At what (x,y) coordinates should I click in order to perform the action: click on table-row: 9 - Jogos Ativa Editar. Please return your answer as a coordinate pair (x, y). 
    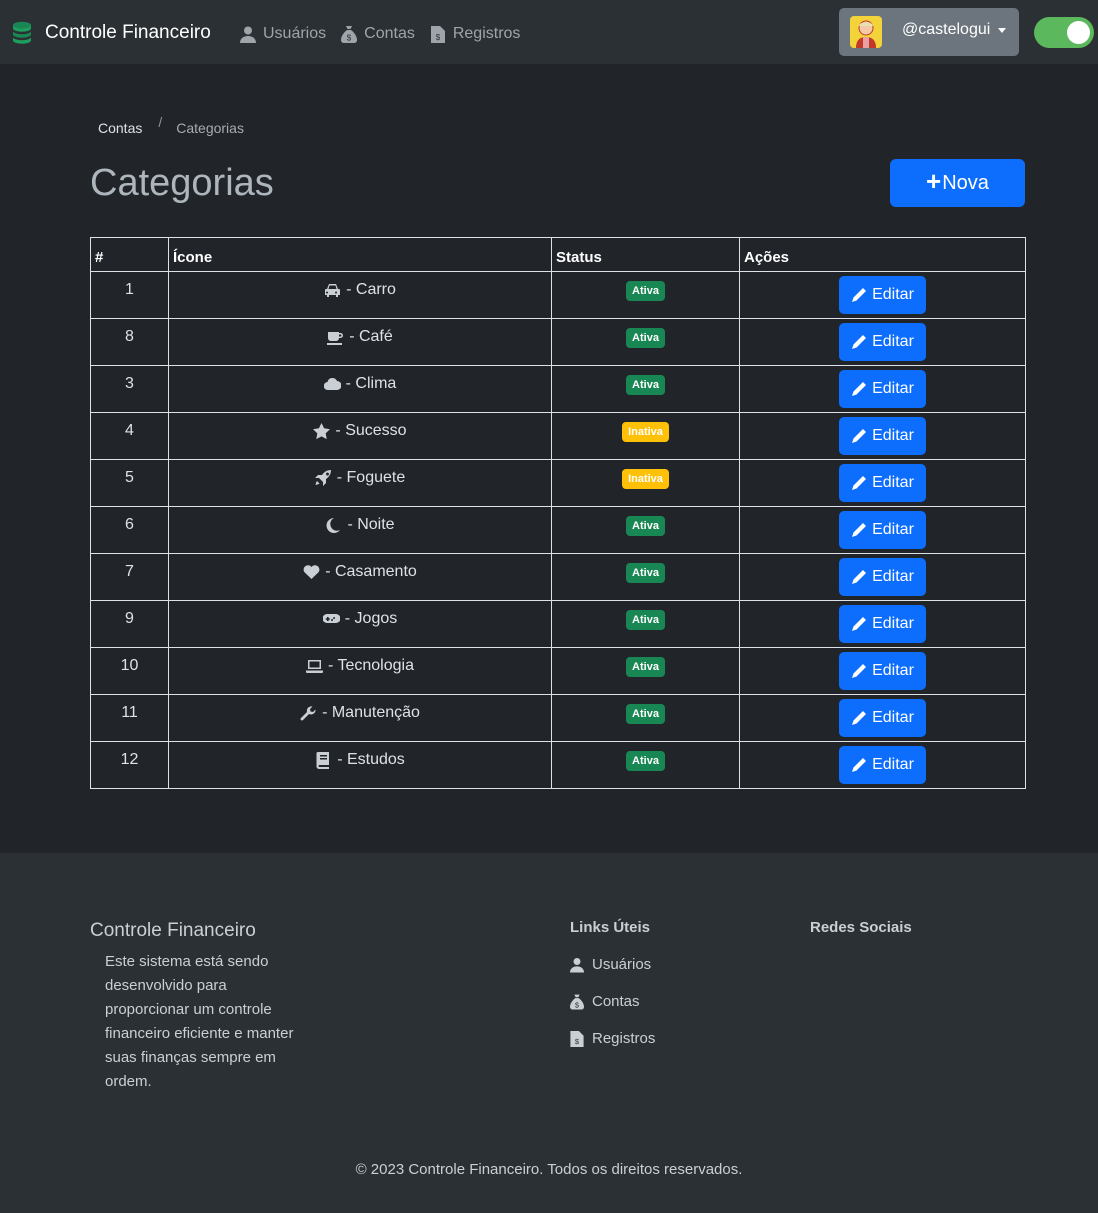
    Looking at the image, I should click on (558, 624).